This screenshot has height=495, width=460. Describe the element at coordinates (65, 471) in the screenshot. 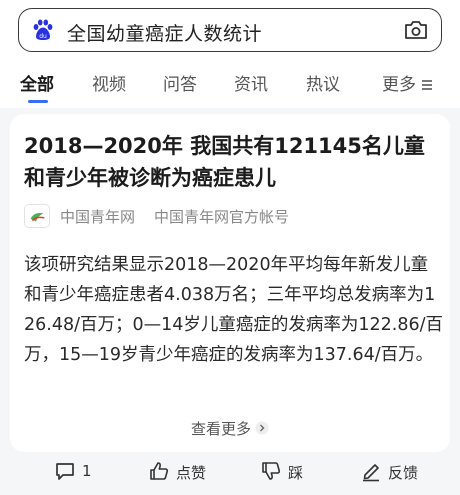

I see `comment-icon` at that location.